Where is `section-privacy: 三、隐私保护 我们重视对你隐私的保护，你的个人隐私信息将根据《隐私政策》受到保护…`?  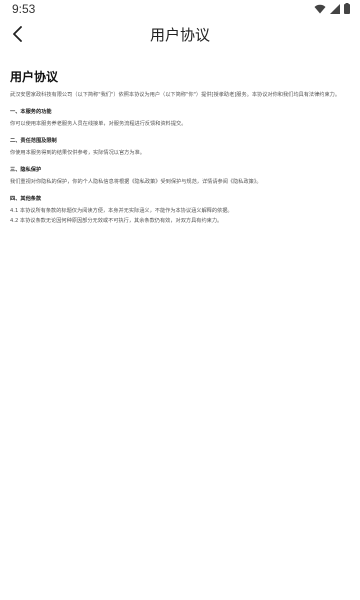 section-privacy: 三、隐私保护 我们重视对你隐私的保护，你的个人隐私信息将根据《隐私政策》受到保护… is located at coordinates (180, 176).